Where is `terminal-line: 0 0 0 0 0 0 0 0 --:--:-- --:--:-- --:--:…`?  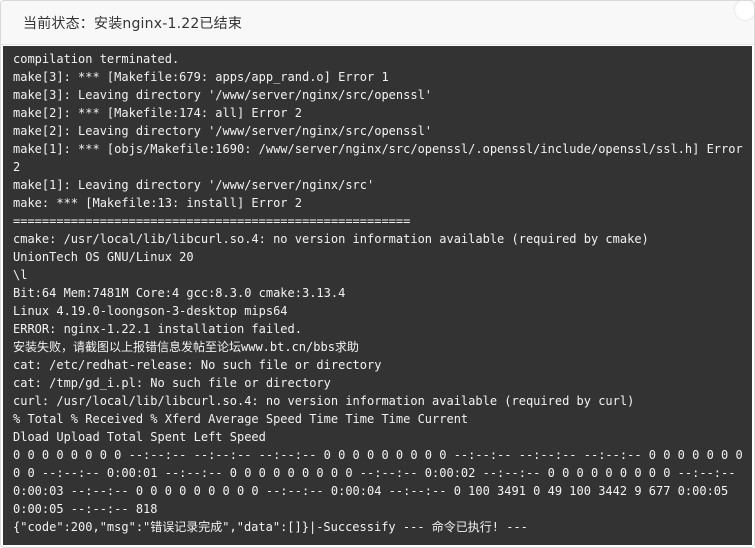
terminal-line: 0 0 0 0 0 0 0 0 --:--:-- --:--:-- --:--:… is located at coordinates (381, 482).